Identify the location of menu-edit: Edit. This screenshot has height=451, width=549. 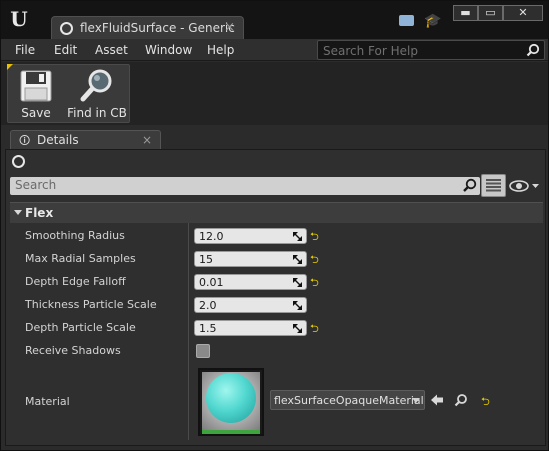
(65, 50).